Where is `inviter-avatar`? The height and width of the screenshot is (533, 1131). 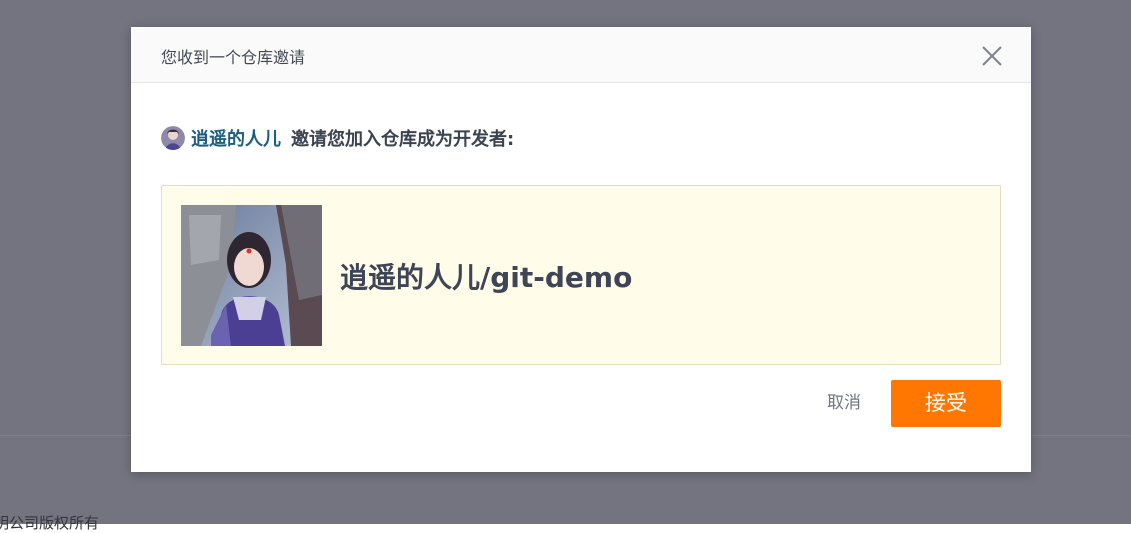 inviter-avatar is located at coordinates (173, 138).